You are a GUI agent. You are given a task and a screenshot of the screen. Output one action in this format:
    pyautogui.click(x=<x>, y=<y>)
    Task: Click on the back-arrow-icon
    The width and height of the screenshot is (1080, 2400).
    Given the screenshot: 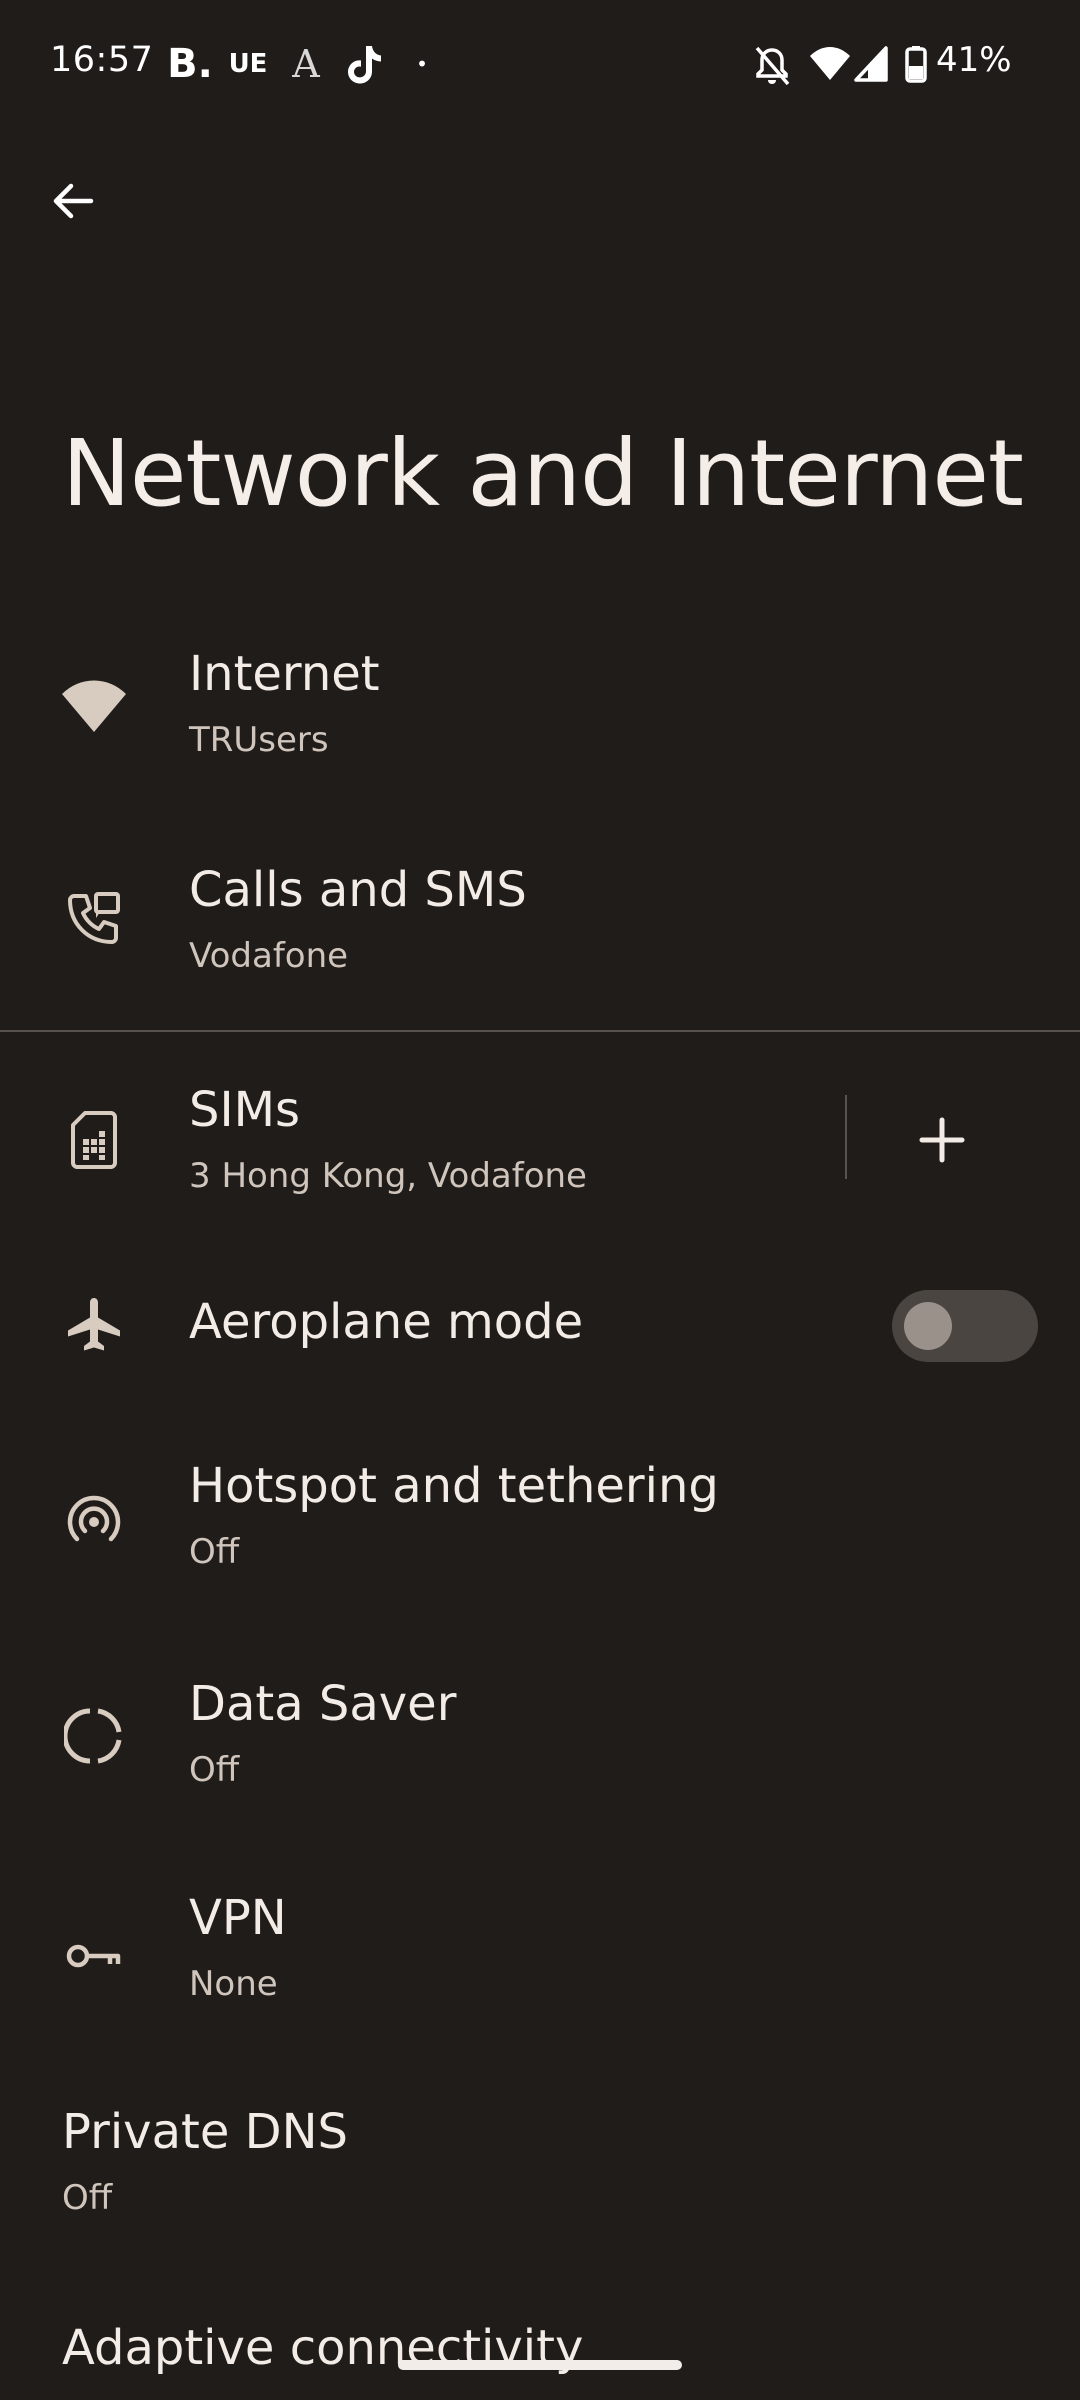 What is the action you would take?
    pyautogui.click(x=73, y=201)
    